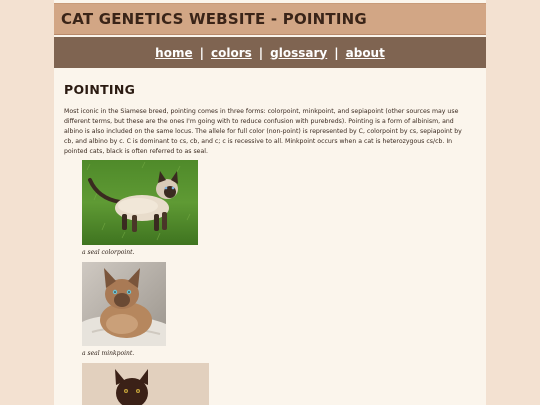  Describe the element at coordinates (124, 304) in the screenshot. I see `minkpoint-cat-photo` at that location.